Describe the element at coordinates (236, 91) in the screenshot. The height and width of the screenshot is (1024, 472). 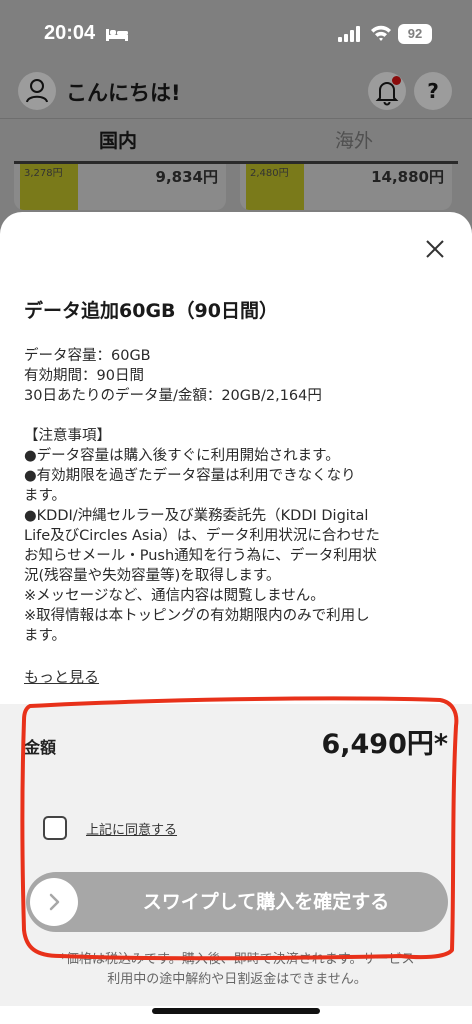
I see `app-header: こんにちは! ?` at that location.